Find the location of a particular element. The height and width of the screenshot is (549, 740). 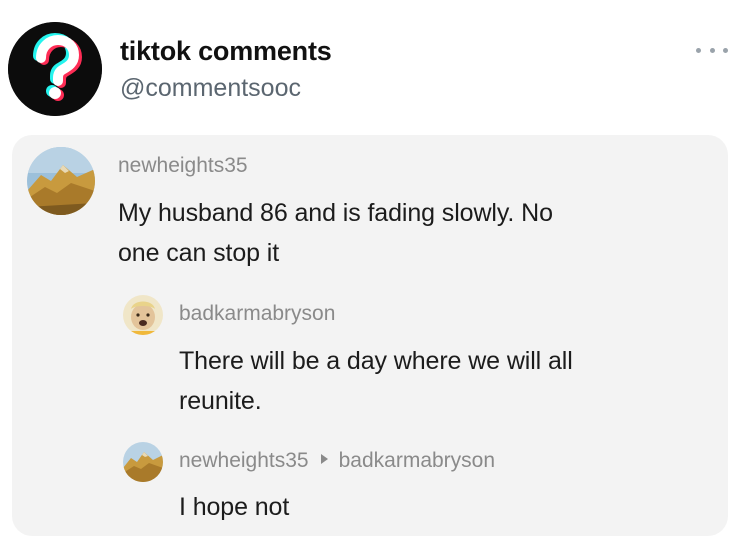

comment-text-line: one can stop it is located at coordinates (199, 253).